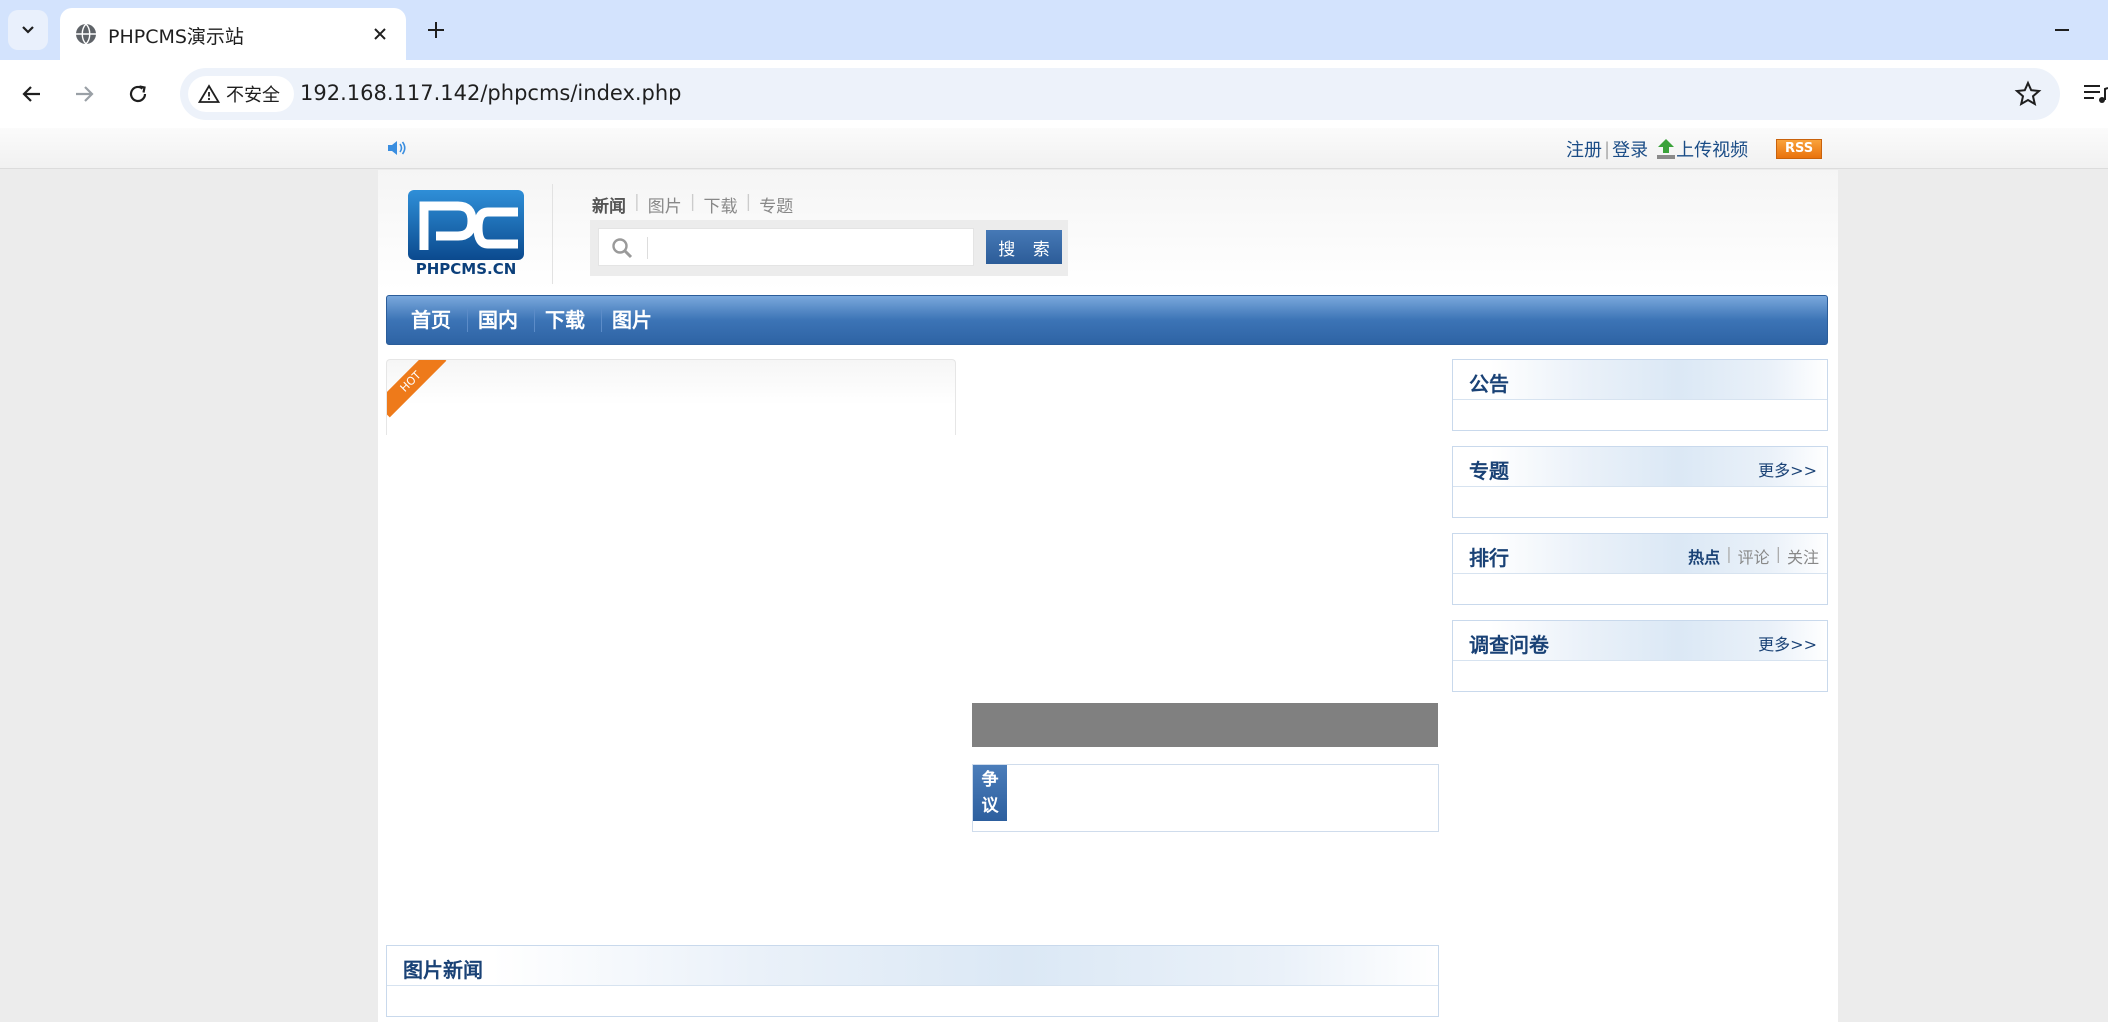  I want to click on reload-icon, so click(138, 94).